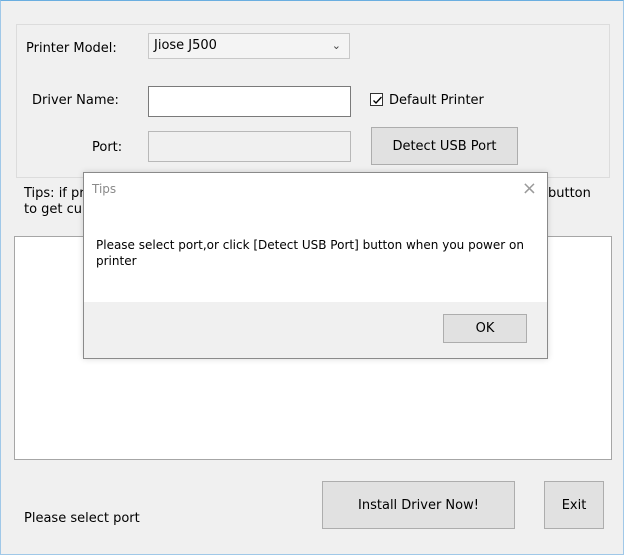 The width and height of the screenshot is (624, 555). I want to click on install-driver-button: Install Driver Now!, so click(418, 505).